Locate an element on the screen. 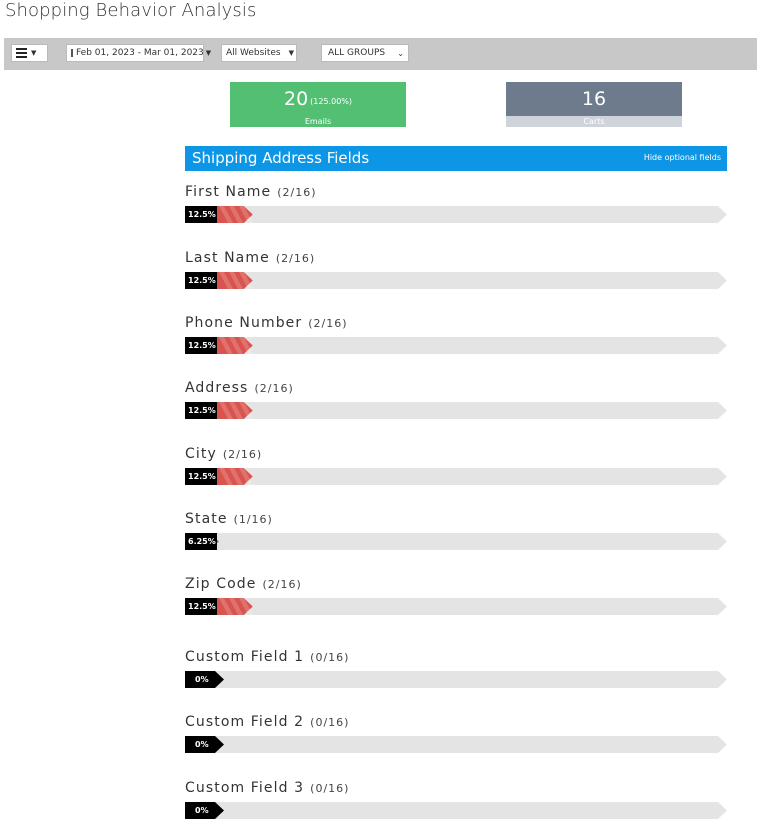  field-label: Custom Field 3 (0/16) is located at coordinates (267, 788).